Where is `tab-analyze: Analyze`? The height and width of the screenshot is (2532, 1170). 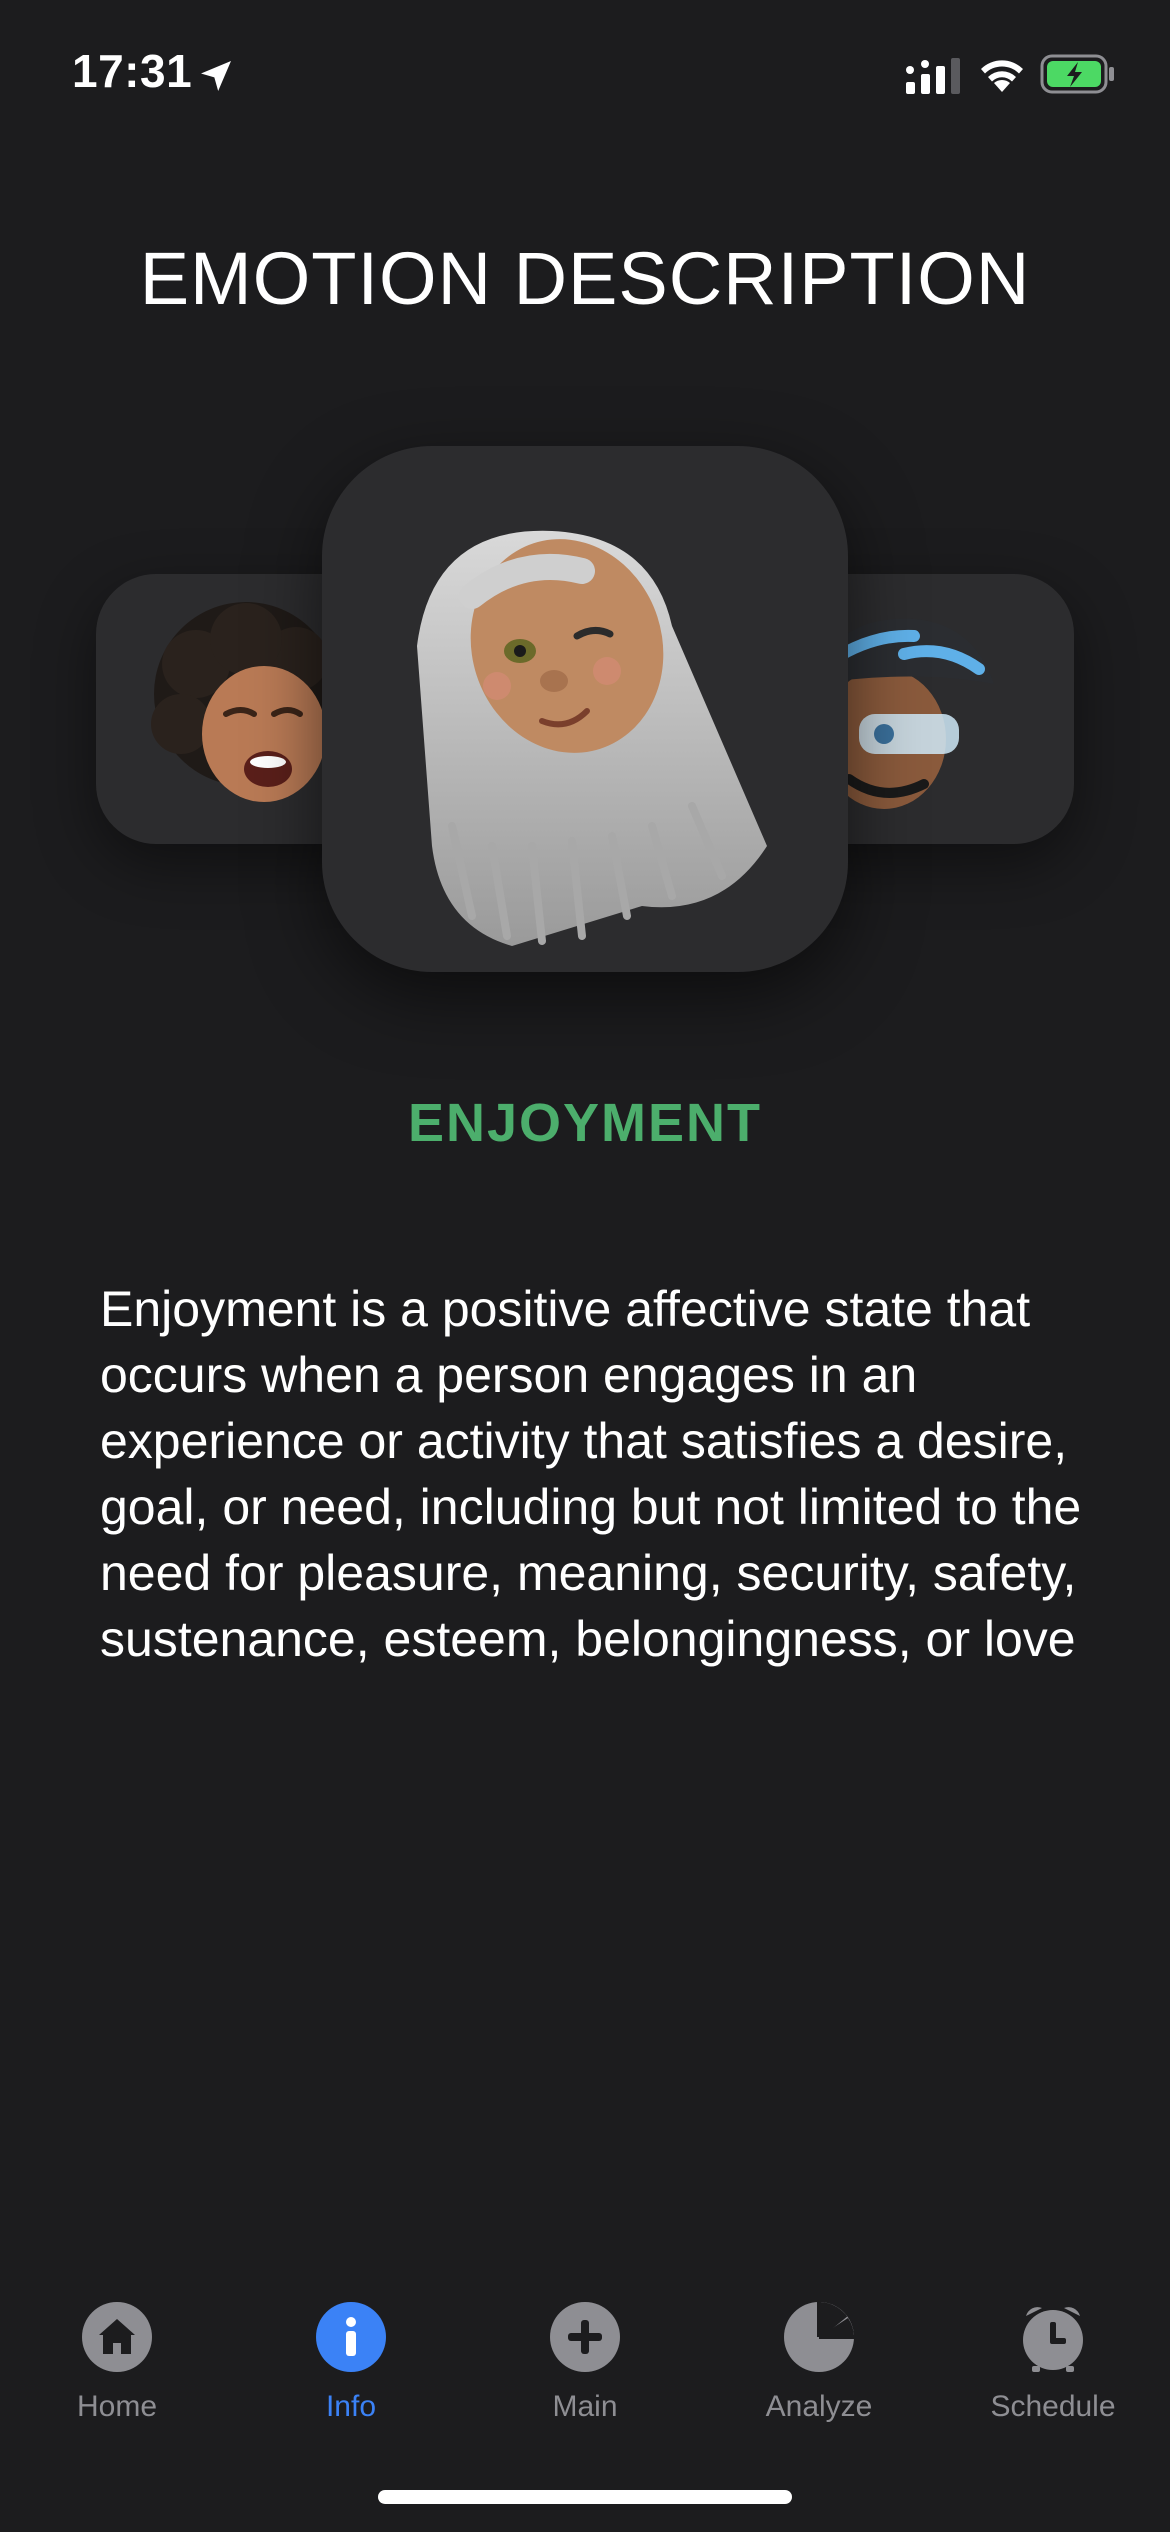
tab-analyze: Analyze is located at coordinates (819, 2365).